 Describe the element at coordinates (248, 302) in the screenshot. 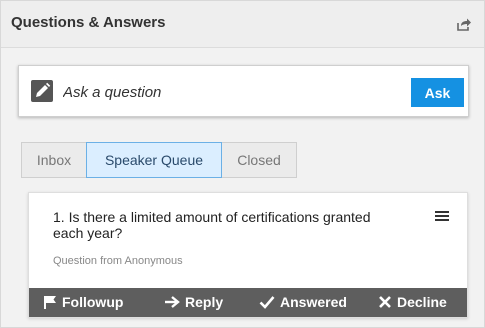

I see `question-action-bar: Followup Reply Answered Decline` at that location.